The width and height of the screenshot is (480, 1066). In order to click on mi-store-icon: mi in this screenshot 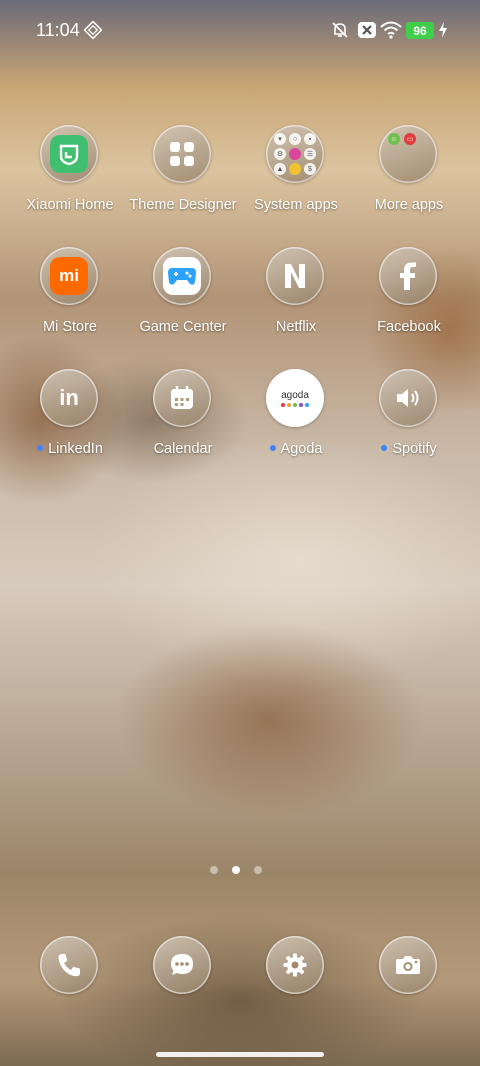, I will do `click(69, 276)`.